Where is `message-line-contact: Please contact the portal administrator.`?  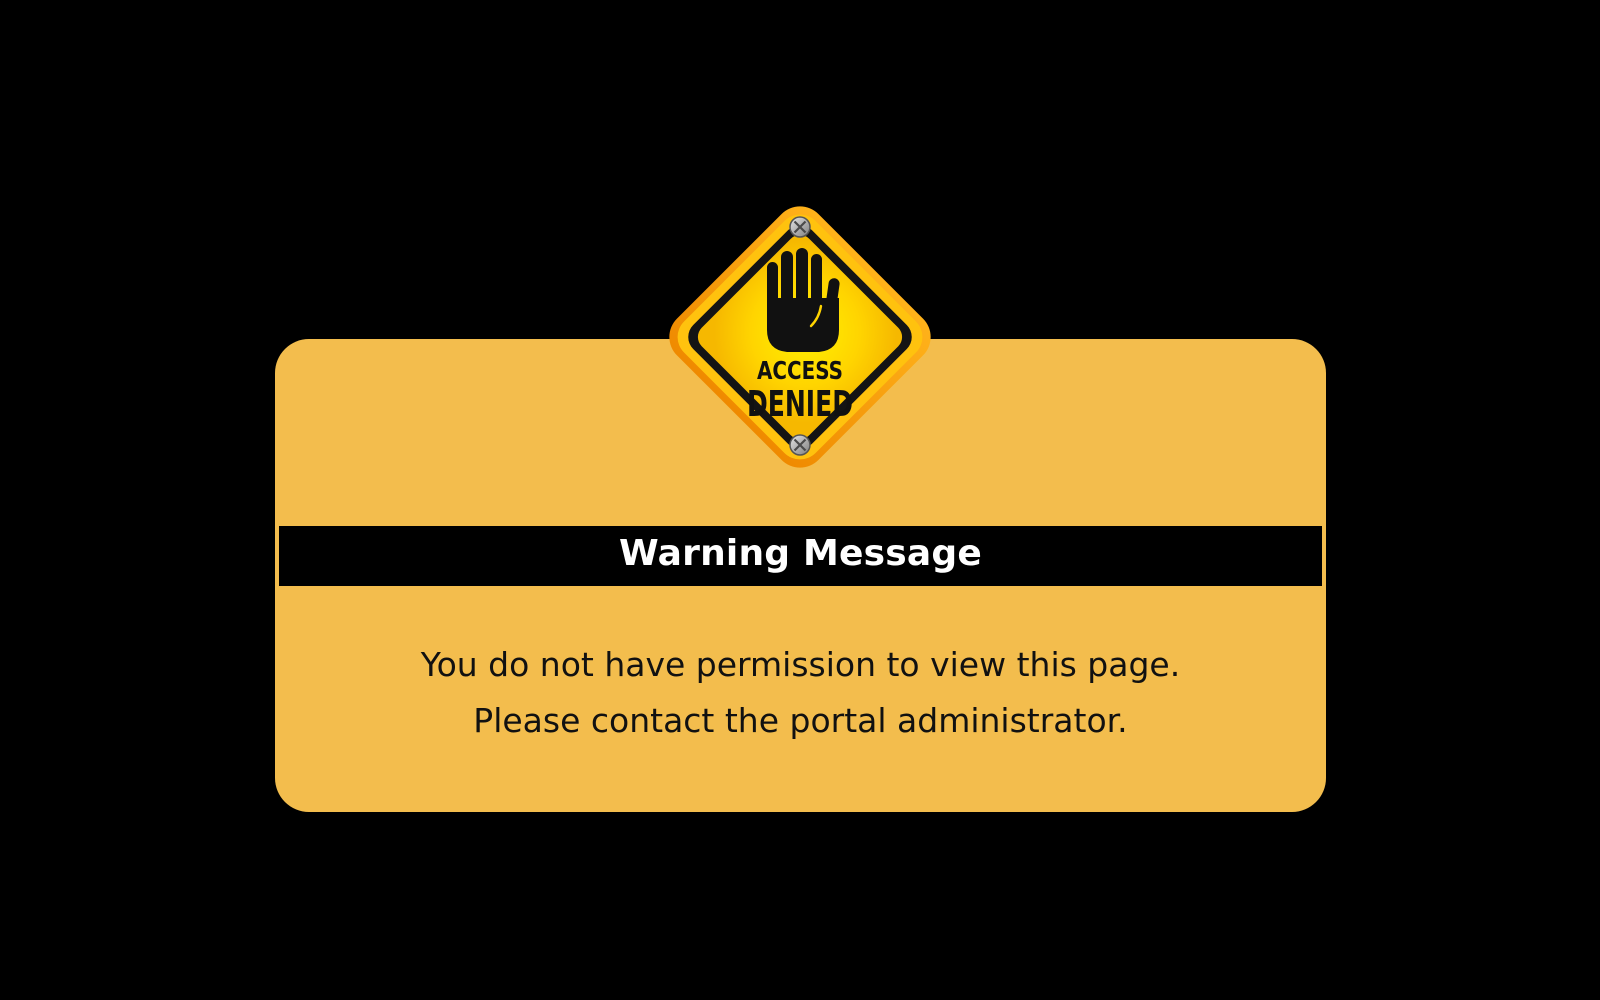
message-line-contact: Please contact the portal administrator. is located at coordinates (800, 720).